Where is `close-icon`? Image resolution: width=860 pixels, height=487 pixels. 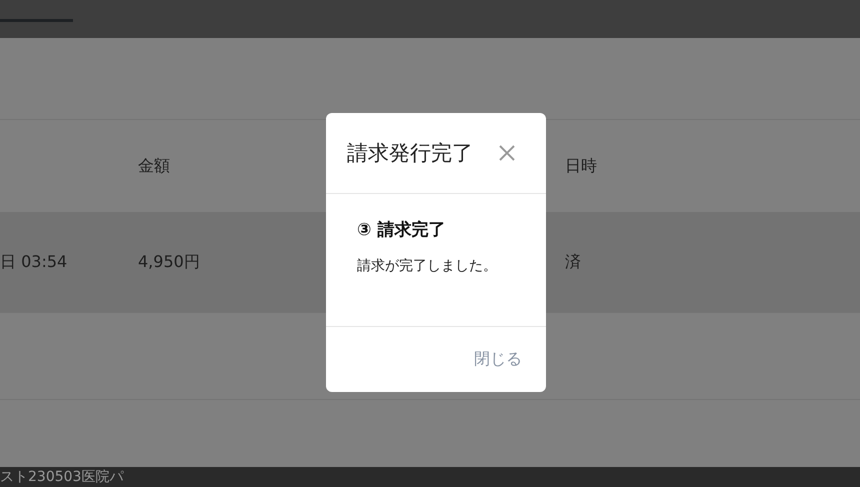
close-icon is located at coordinates (507, 153).